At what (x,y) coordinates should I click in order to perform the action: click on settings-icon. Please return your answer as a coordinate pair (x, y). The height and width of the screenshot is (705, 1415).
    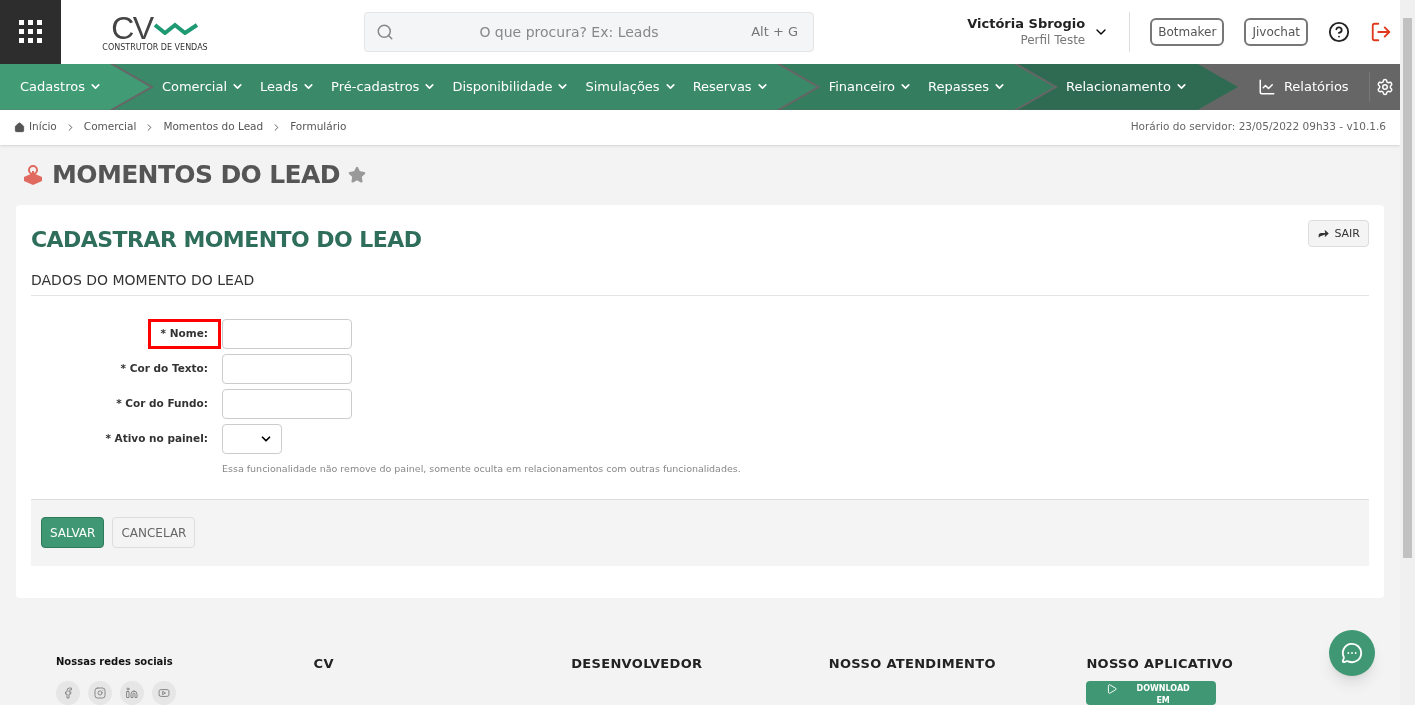
    Looking at the image, I should click on (1384, 86).